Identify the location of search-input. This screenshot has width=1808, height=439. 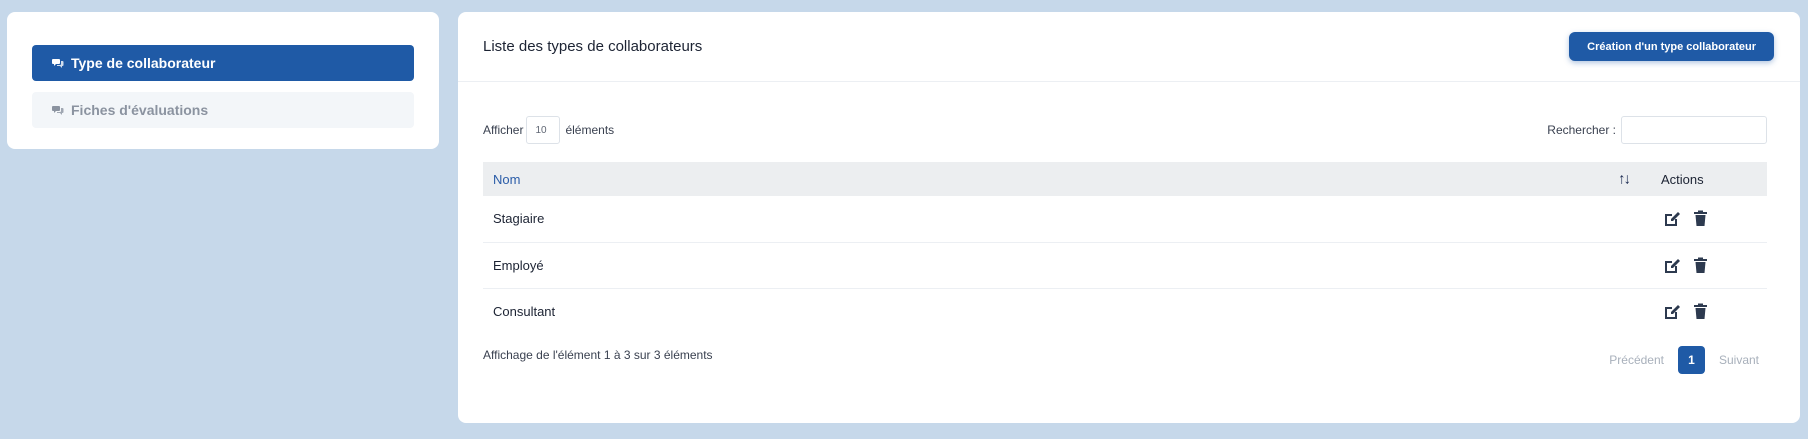
(1694, 130).